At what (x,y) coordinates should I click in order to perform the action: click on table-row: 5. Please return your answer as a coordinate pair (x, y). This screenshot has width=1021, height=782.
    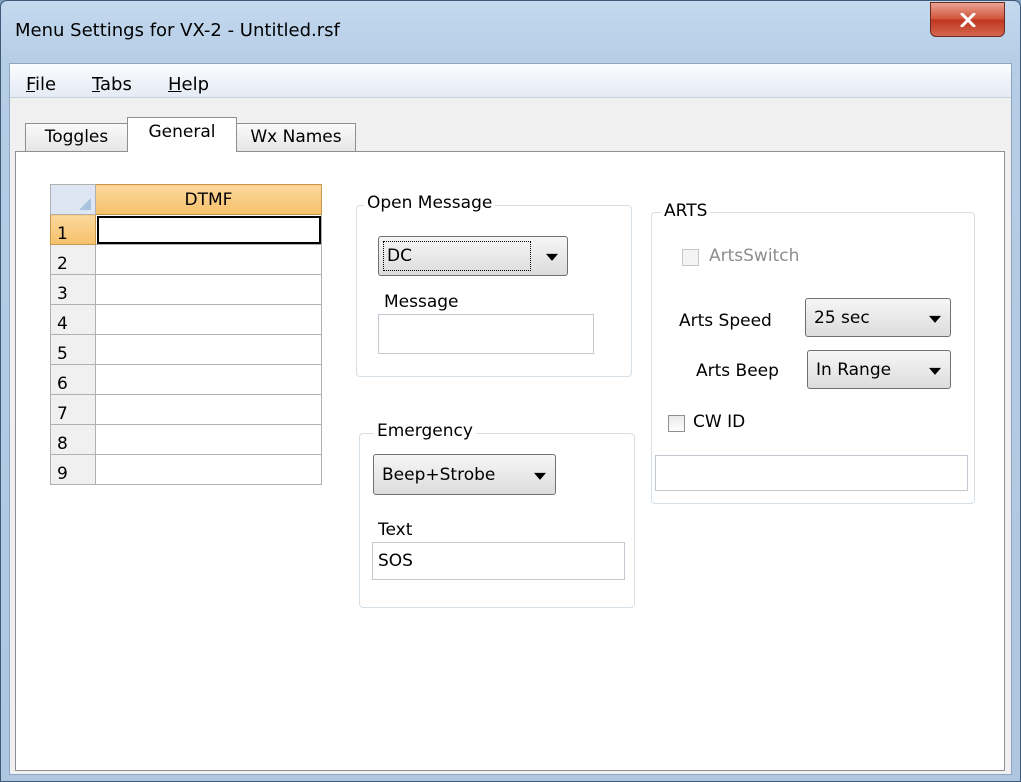
    Looking at the image, I should click on (186, 349).